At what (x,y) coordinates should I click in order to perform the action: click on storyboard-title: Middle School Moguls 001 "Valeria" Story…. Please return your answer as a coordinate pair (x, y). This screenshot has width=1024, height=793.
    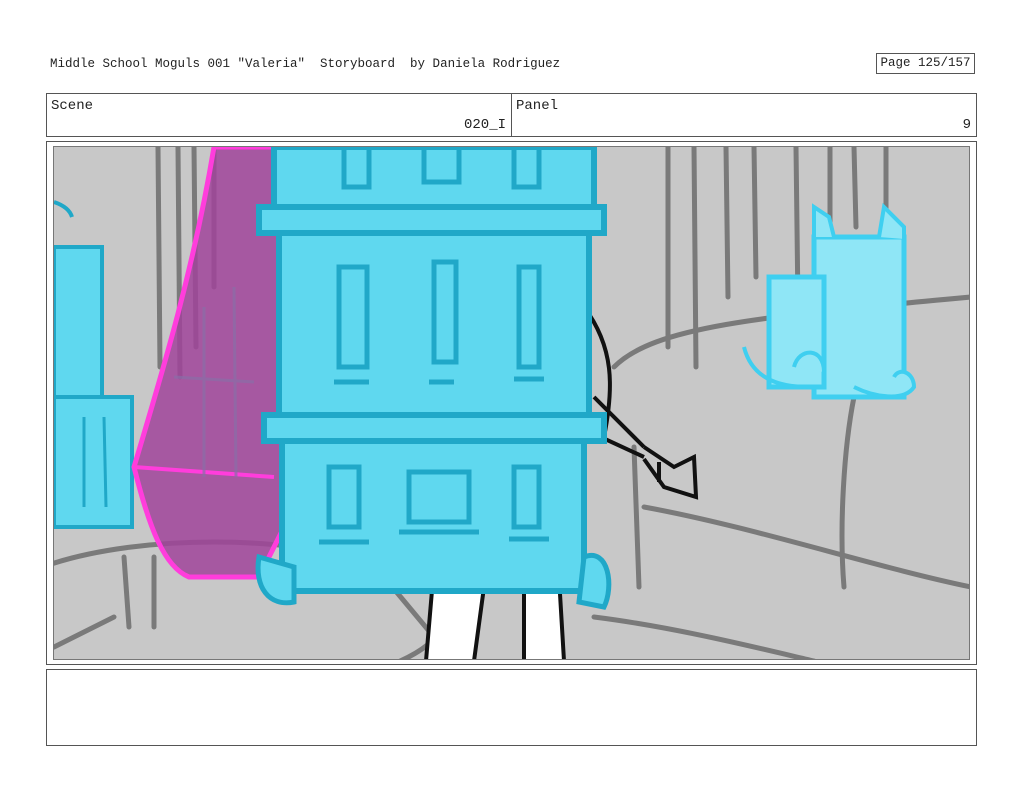
    Looking at the image, I should click on (305, 64).